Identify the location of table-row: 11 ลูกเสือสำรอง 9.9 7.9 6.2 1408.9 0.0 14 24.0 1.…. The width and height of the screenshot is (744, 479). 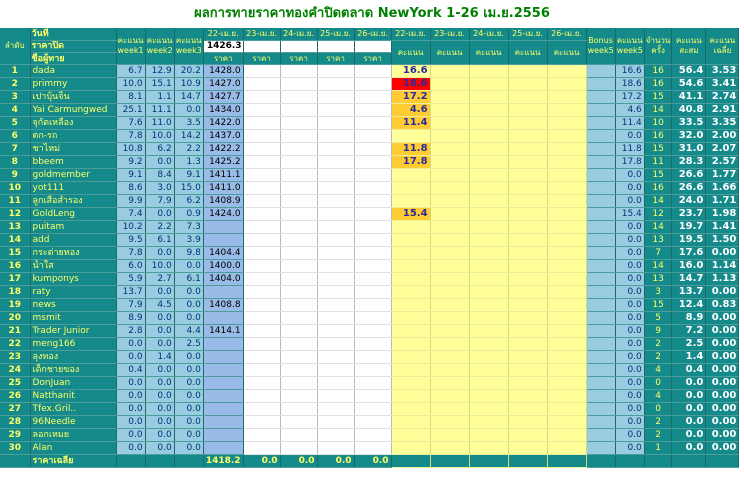
(370, 201).